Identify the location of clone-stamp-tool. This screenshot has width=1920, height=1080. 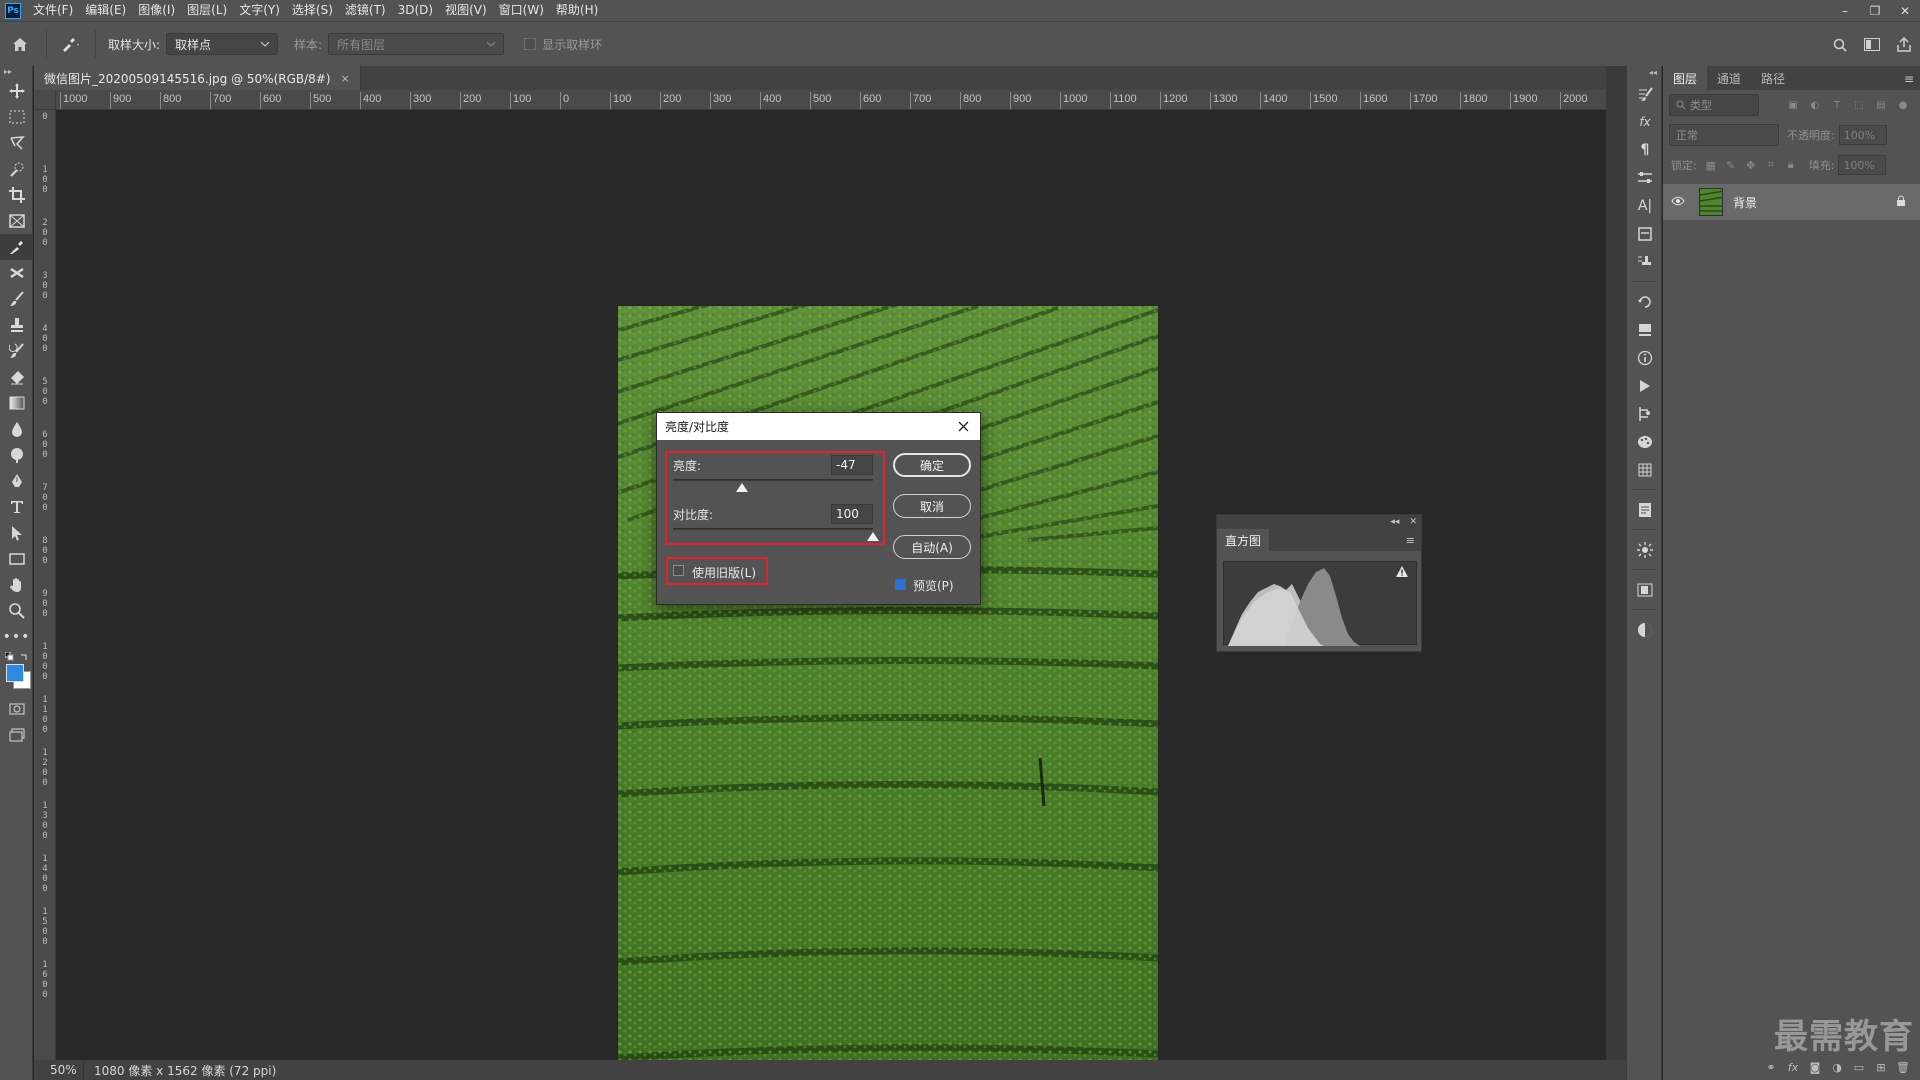
(16, 325).